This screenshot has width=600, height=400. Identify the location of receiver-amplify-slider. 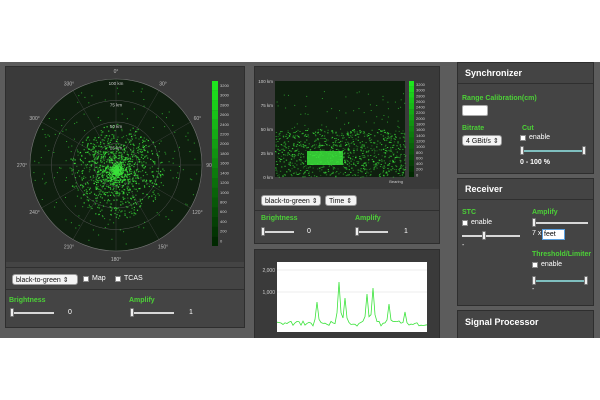
(560, 222).